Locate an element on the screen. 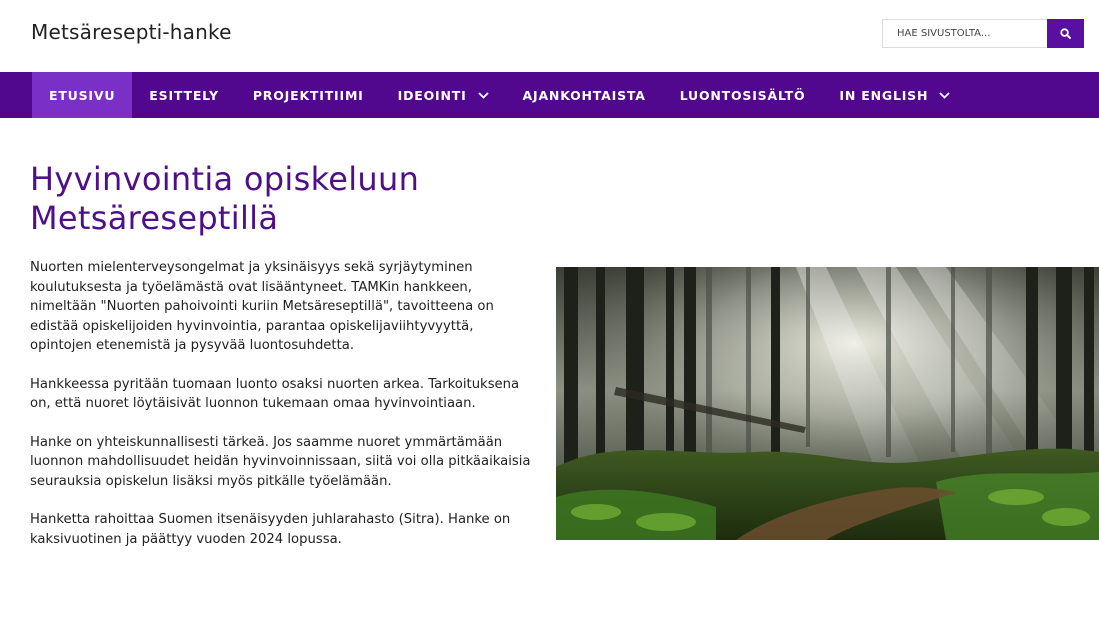 The image size is (1099, 617). search-form is located at coordinates (983, 33).